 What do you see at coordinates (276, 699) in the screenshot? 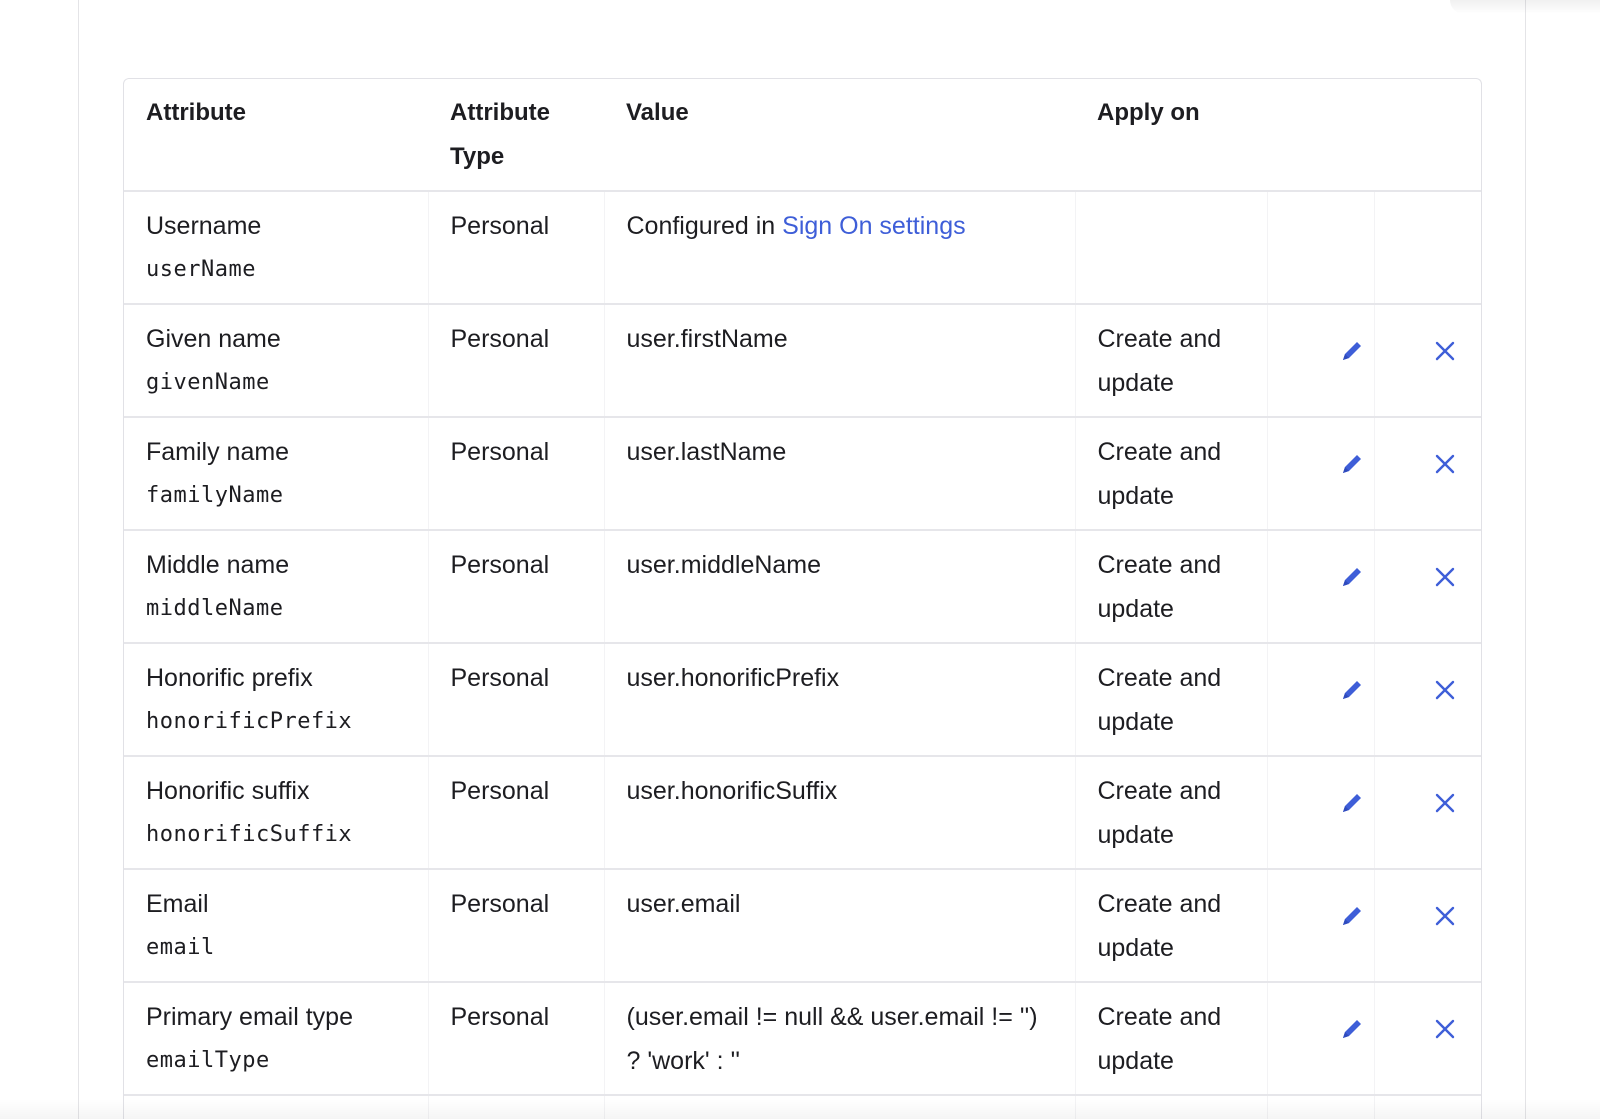
I see `attribute-cell: Honorific prefix honorificPrefix` at bounding box center [276, 699].